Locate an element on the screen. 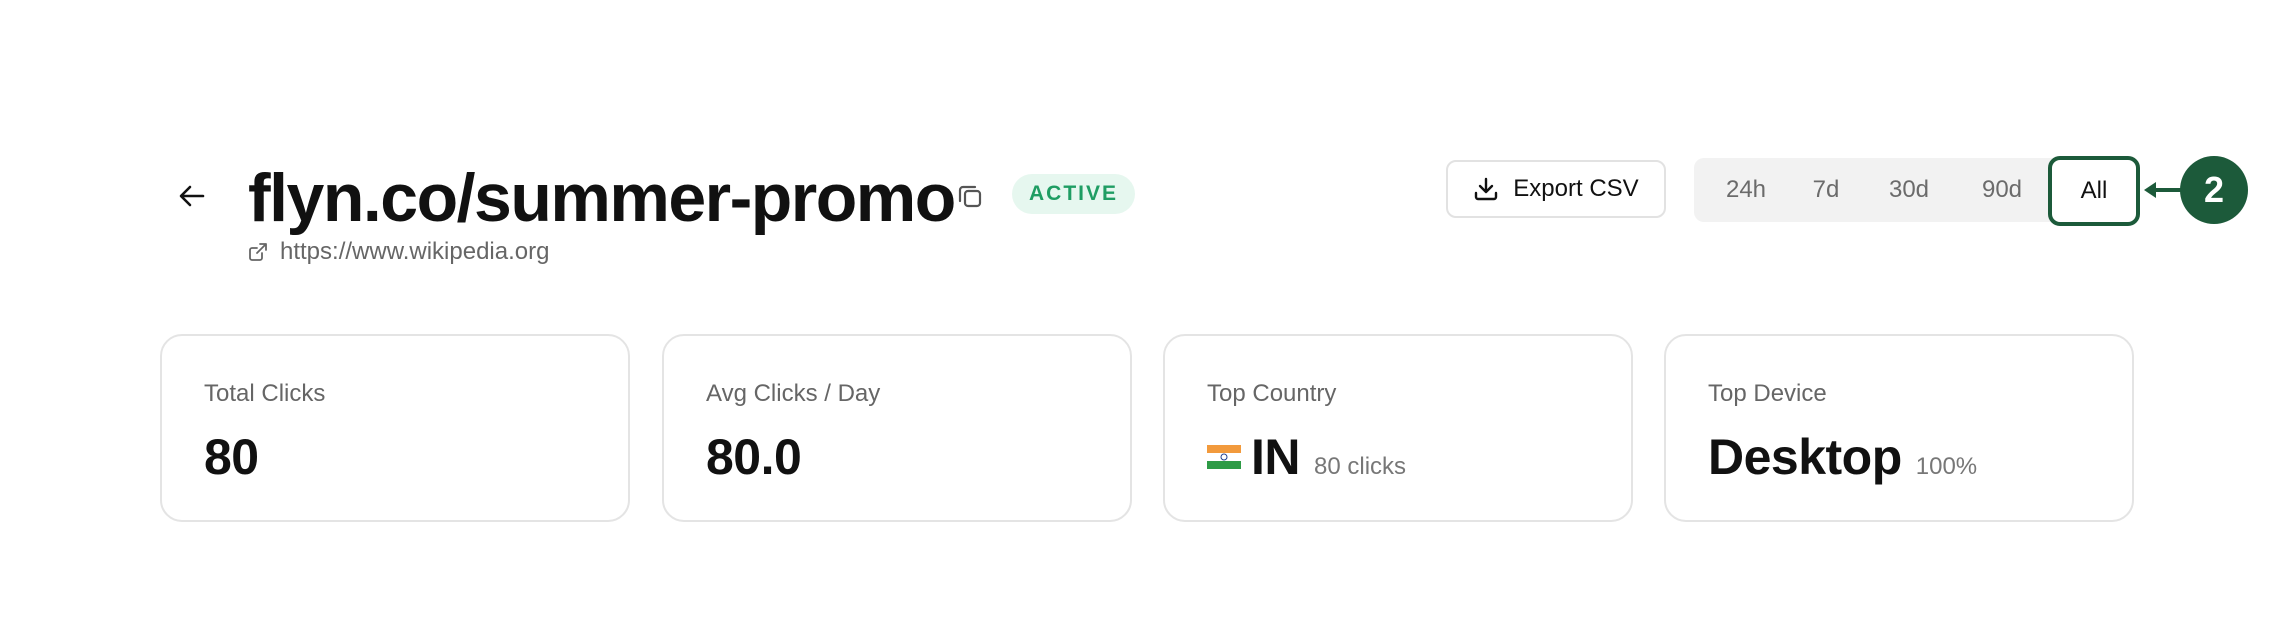 This screenshot has height=644, width=2270. status-badge: ACTIVE is located at coordinates (1074, 194).